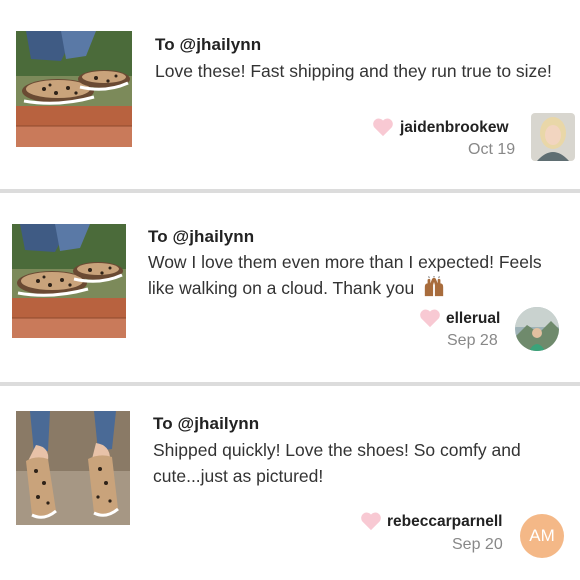  Describe the element at coordinates (473, 319) in the screenshot. I see `reviewer-username: ellerual` at that location.